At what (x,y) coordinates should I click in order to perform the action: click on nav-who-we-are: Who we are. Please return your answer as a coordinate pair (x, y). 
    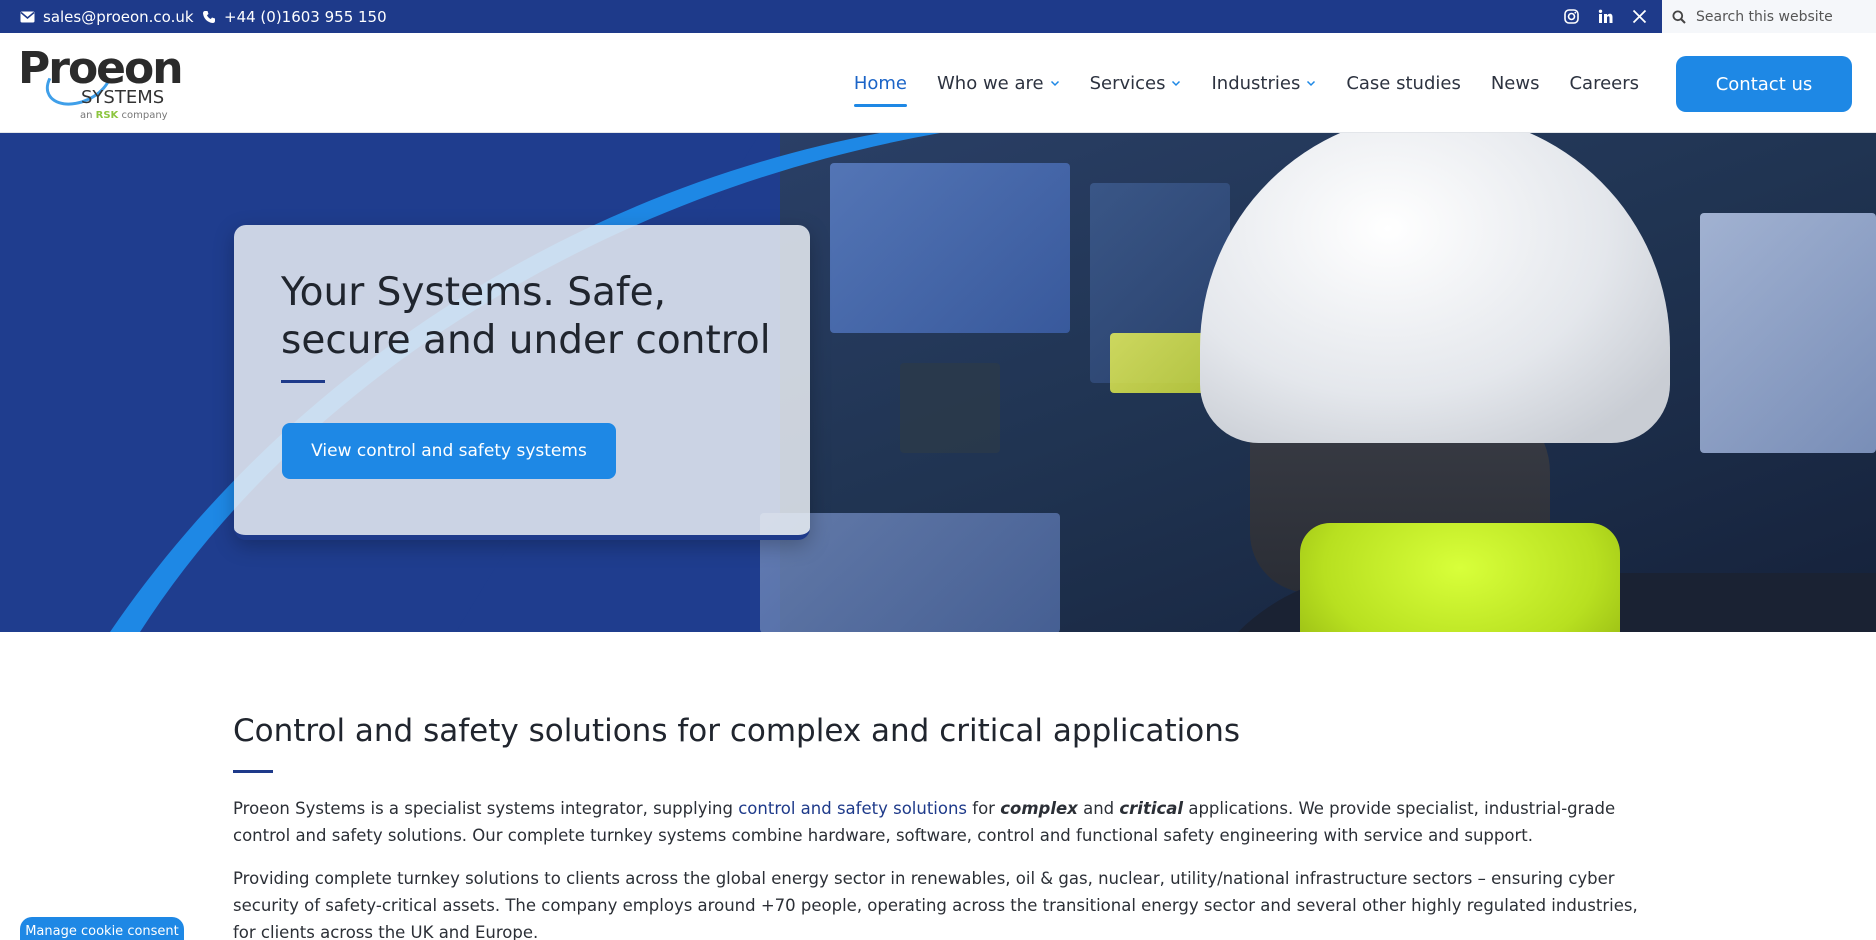
    Looking at the image, I should click on (998, 83).